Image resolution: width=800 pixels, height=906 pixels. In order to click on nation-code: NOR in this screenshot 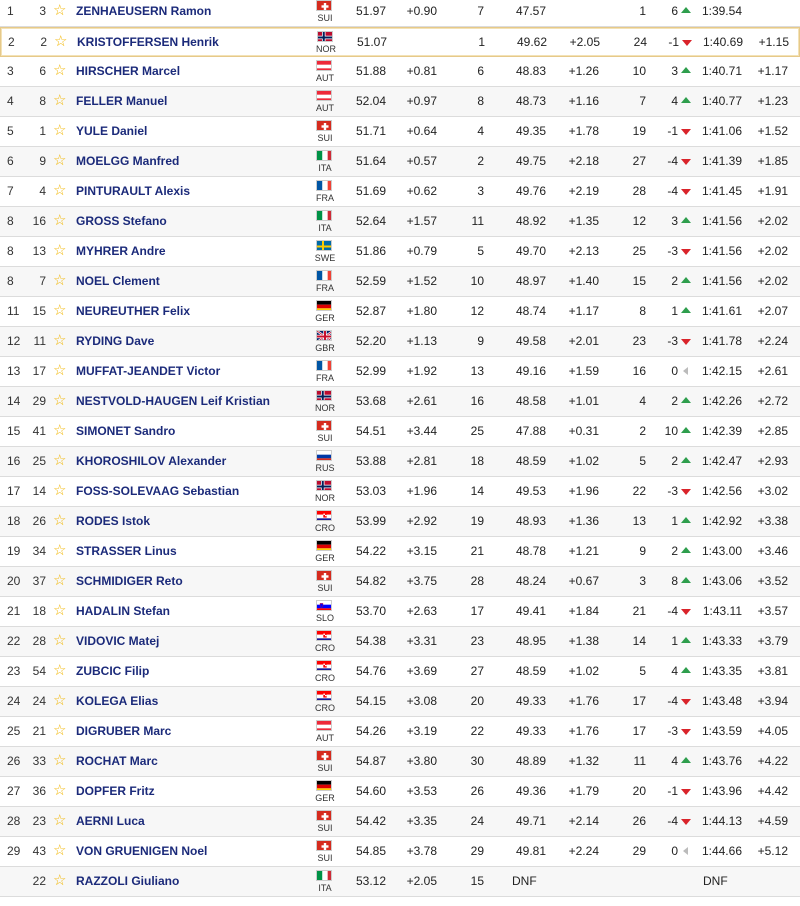, I will do `click(325, 498)`.